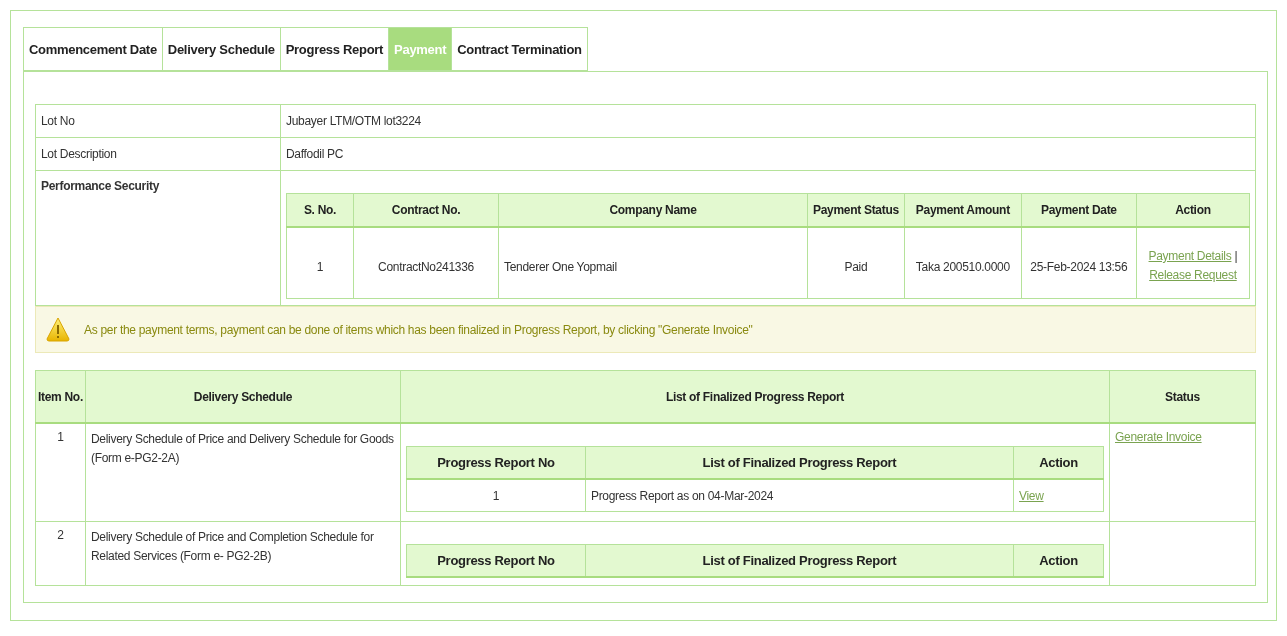 The width and height of the screenshot is (1287, 636). I want to click on tab: Commencement Date, so click(92, 49).